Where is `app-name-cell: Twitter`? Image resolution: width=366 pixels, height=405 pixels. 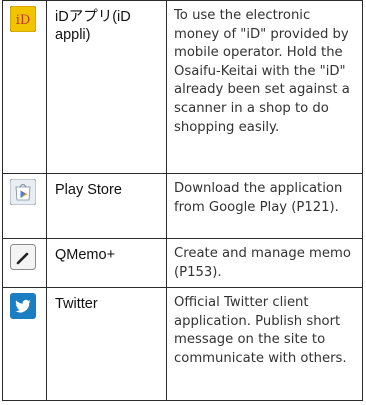
app-name-cell: Twitter is located at coordinates (106, 344).